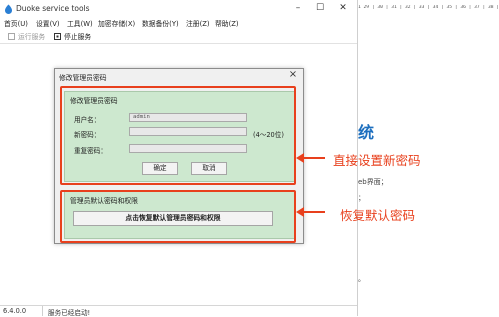  What do you see at coordinates (366, 132) in the screenshot?
I see `document-heading: 统` at bounding box center [366, 132].